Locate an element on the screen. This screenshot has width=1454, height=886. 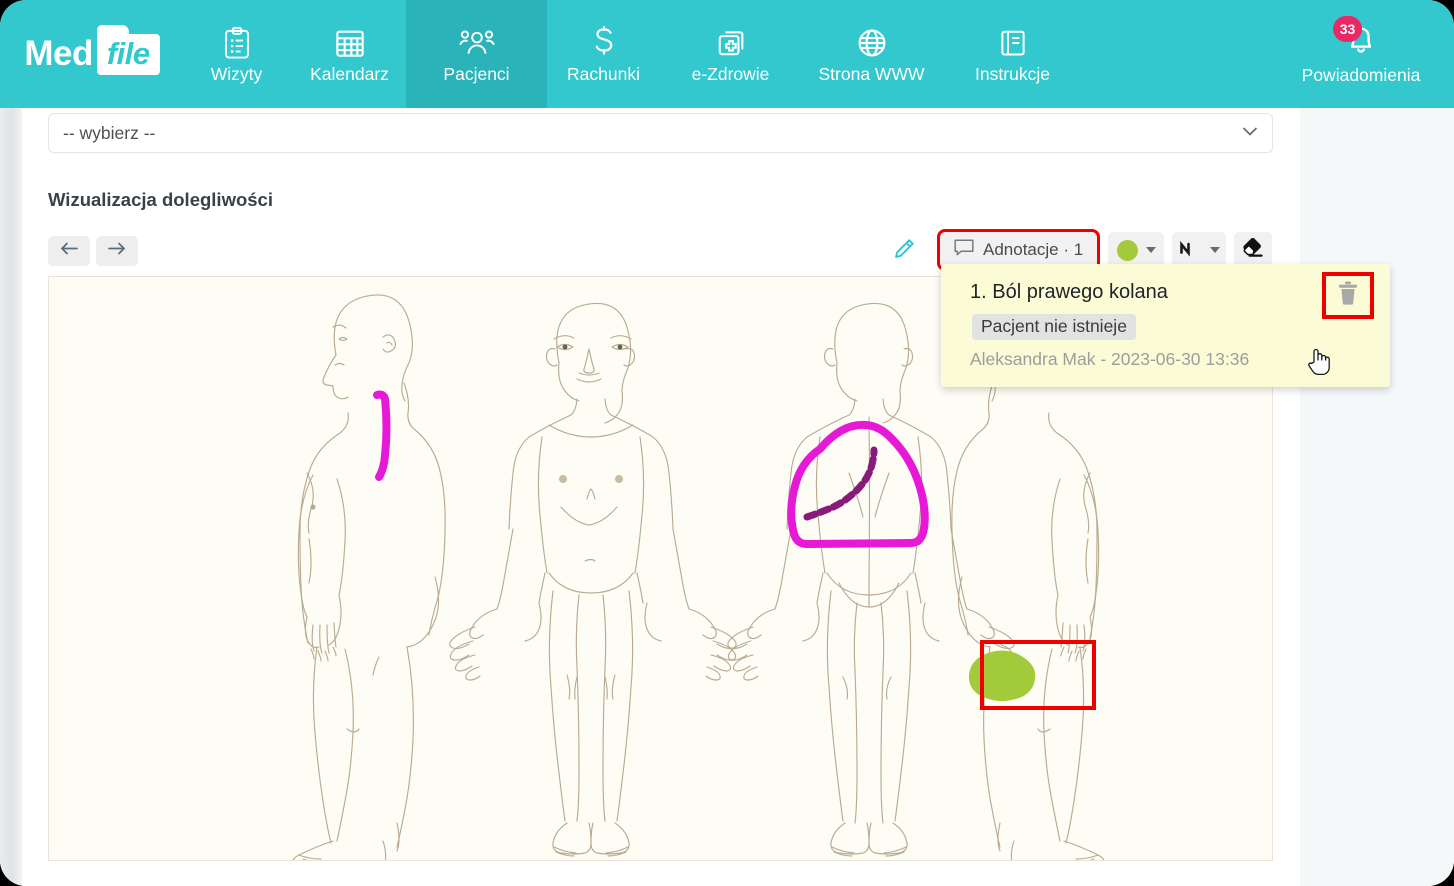
select-value: -- wybierz -- is located at coordinates (109, 132).